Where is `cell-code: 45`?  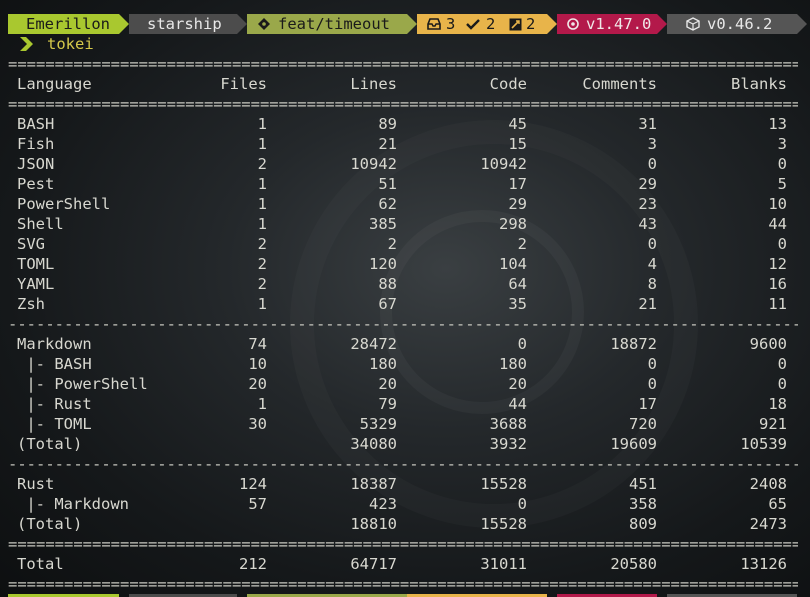
cell-code: 45 is located at coordinates (517, 124).